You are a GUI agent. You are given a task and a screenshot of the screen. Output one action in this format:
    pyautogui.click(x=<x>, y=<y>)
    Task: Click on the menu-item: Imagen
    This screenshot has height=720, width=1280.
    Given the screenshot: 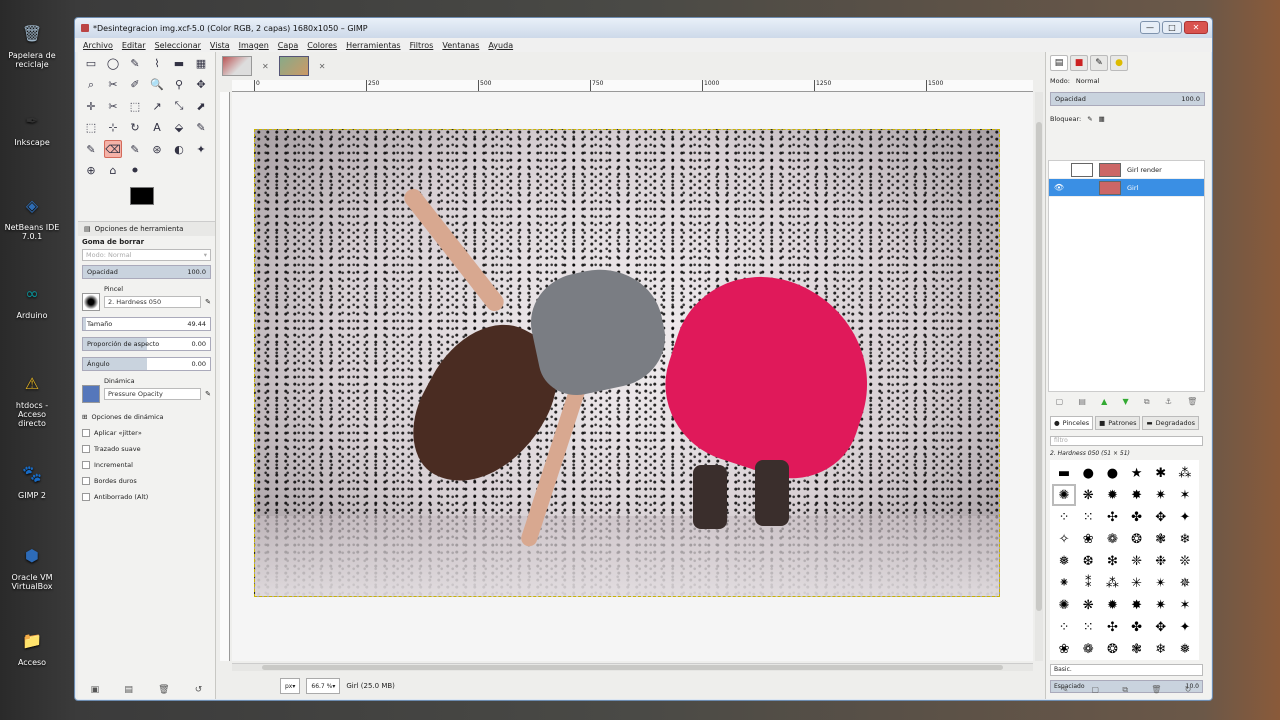 What is the action you would take?
    pyautogui.click(x=254, y=45)
    